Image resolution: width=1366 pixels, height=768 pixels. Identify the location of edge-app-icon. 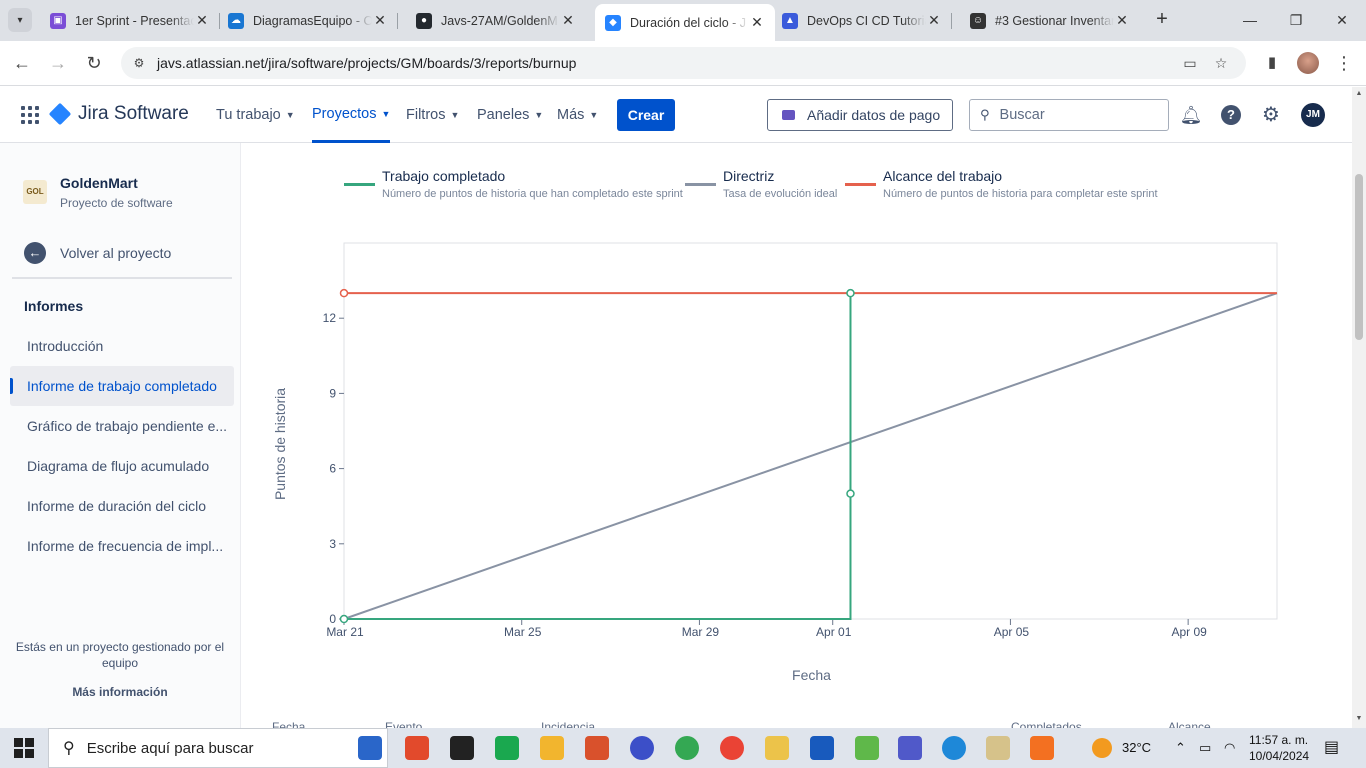
(954, 748).